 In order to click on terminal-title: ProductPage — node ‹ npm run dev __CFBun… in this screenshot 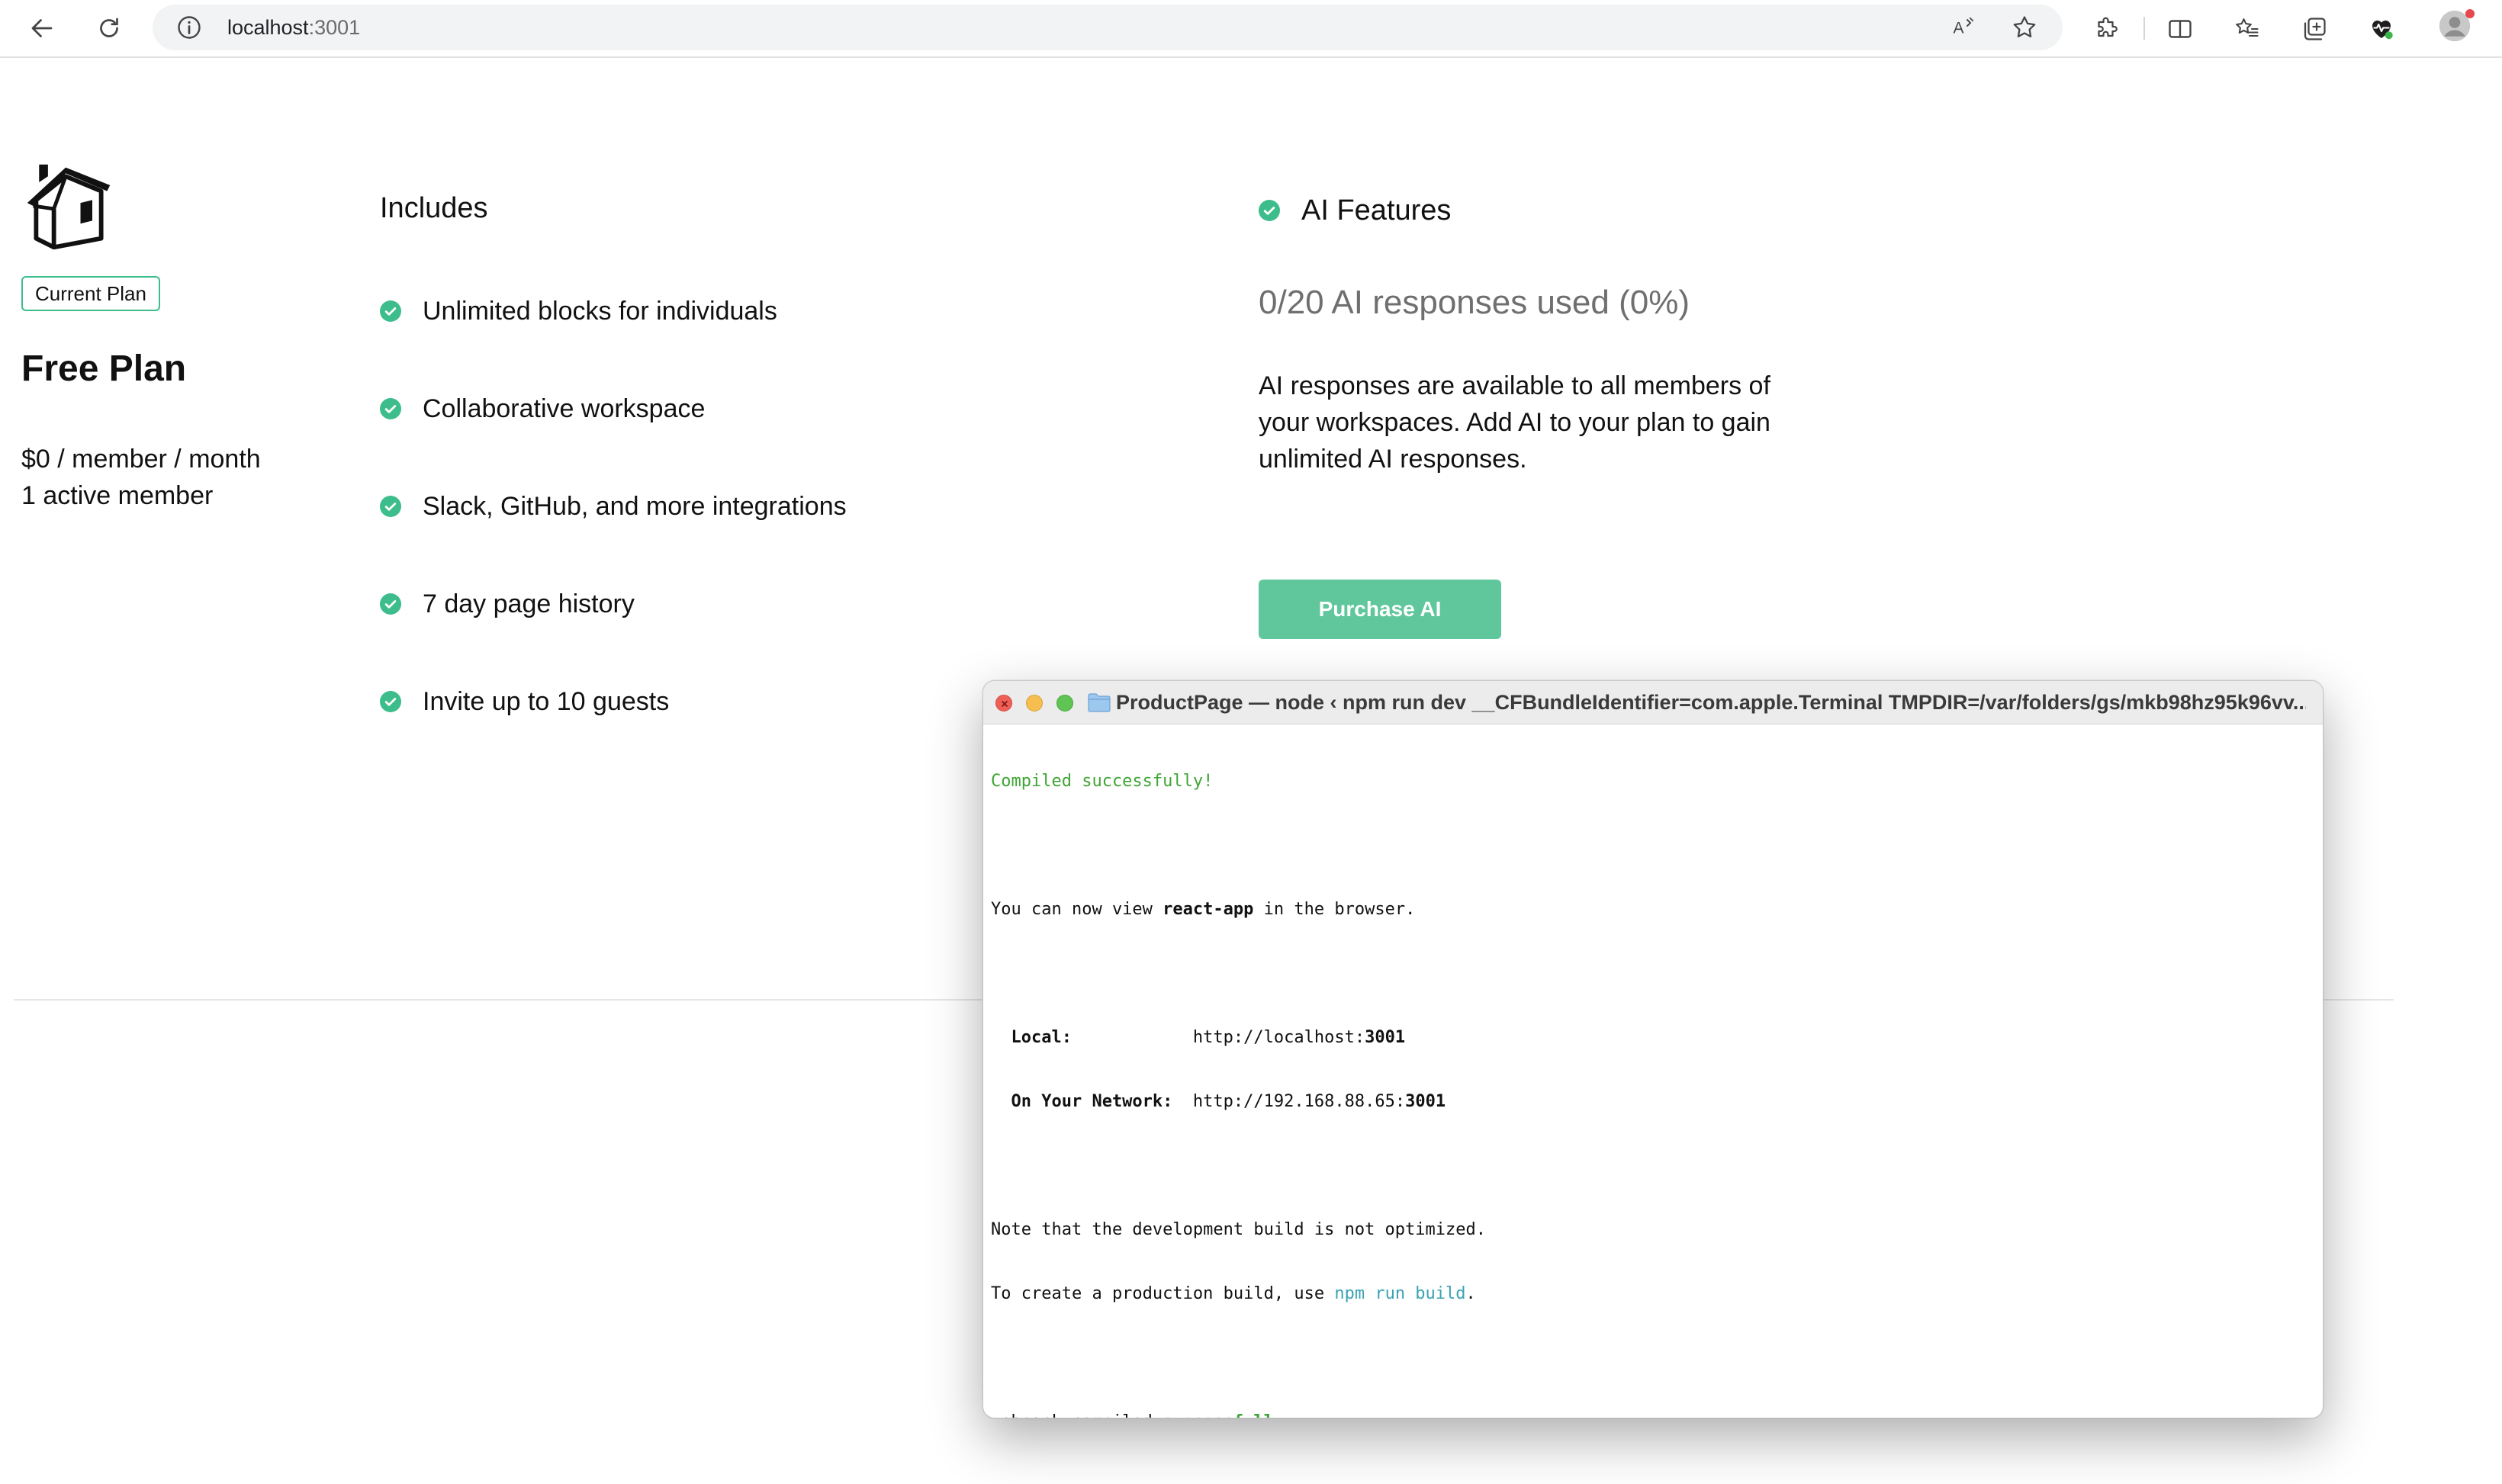, I will do `click(1711, 703)`.